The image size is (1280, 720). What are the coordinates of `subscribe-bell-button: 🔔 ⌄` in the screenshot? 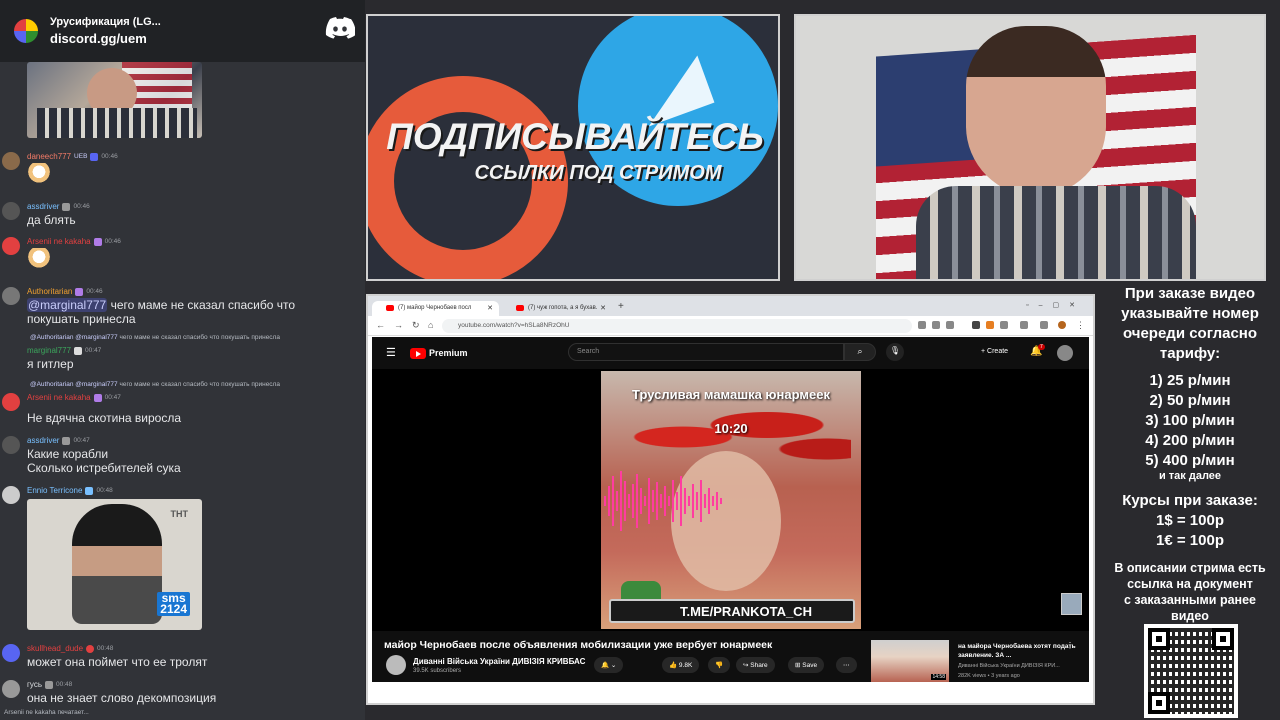 It's located at (609, 665).